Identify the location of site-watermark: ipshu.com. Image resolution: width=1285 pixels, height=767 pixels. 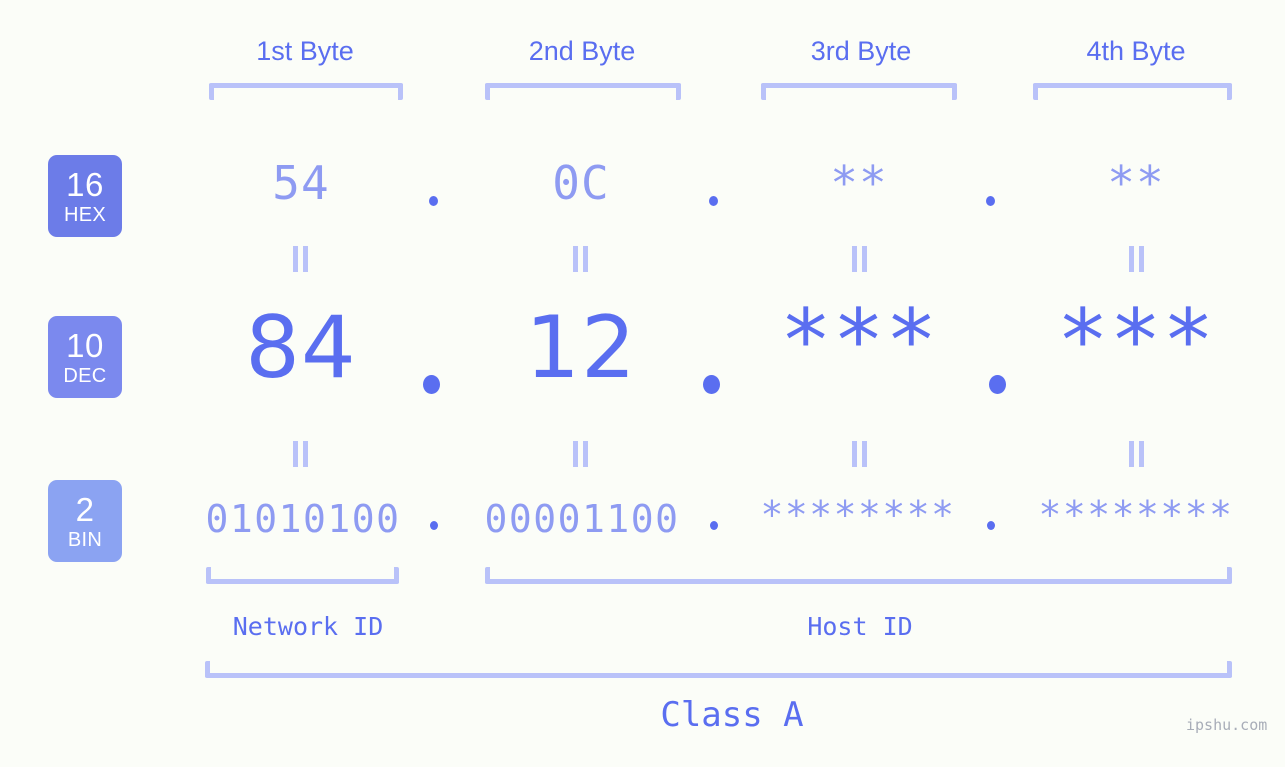
(1227, 725).